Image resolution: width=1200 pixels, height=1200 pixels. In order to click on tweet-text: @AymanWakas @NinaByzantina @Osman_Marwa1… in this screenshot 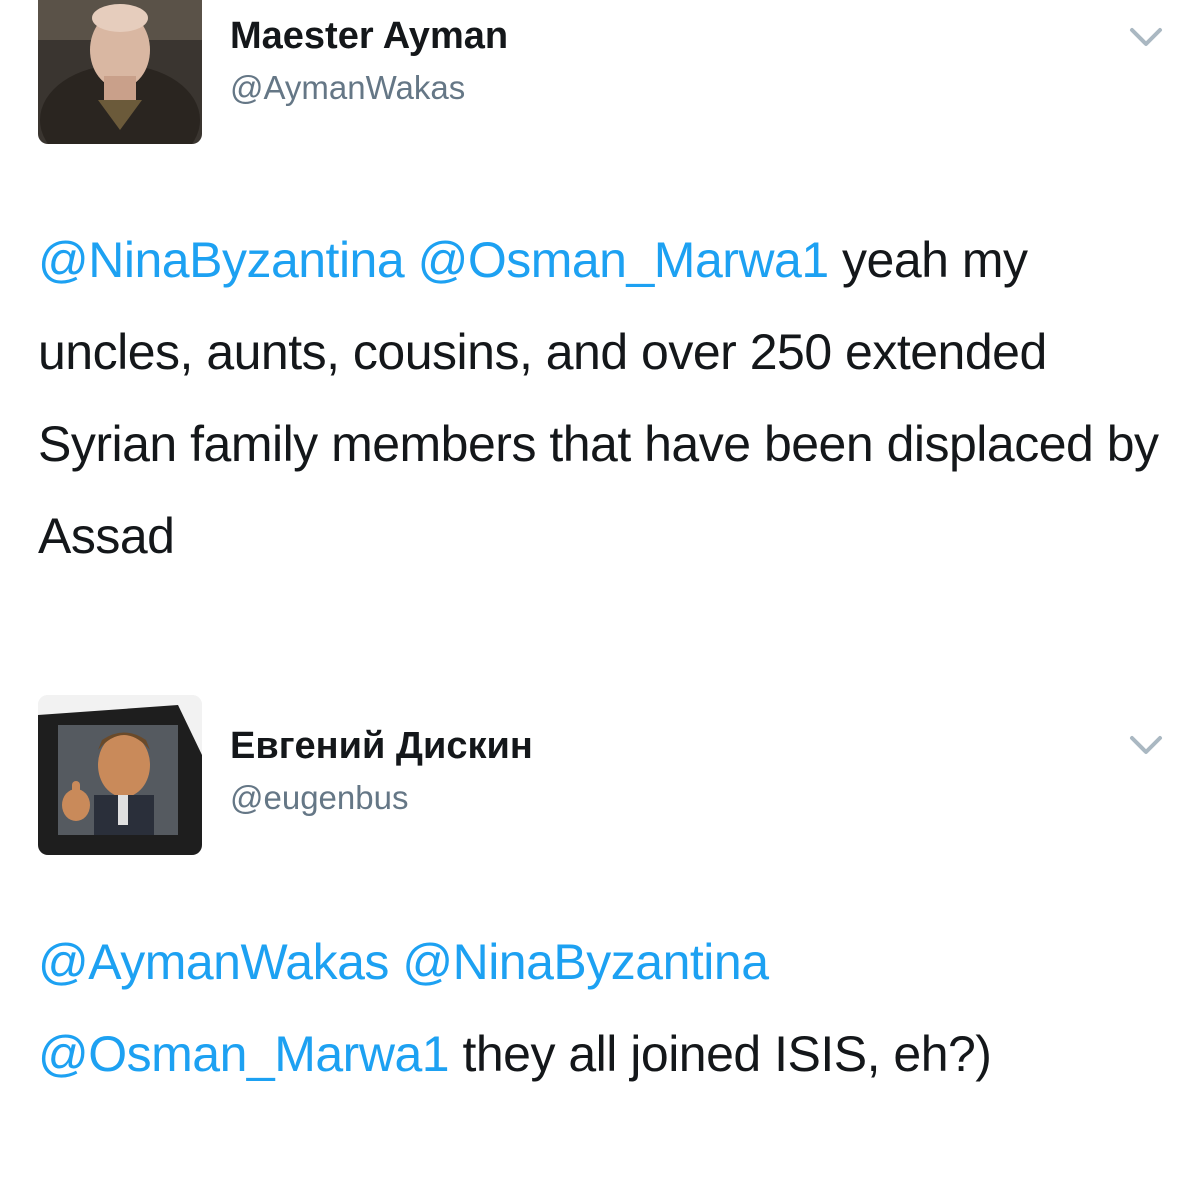, I will do `click(603, 1008)`.